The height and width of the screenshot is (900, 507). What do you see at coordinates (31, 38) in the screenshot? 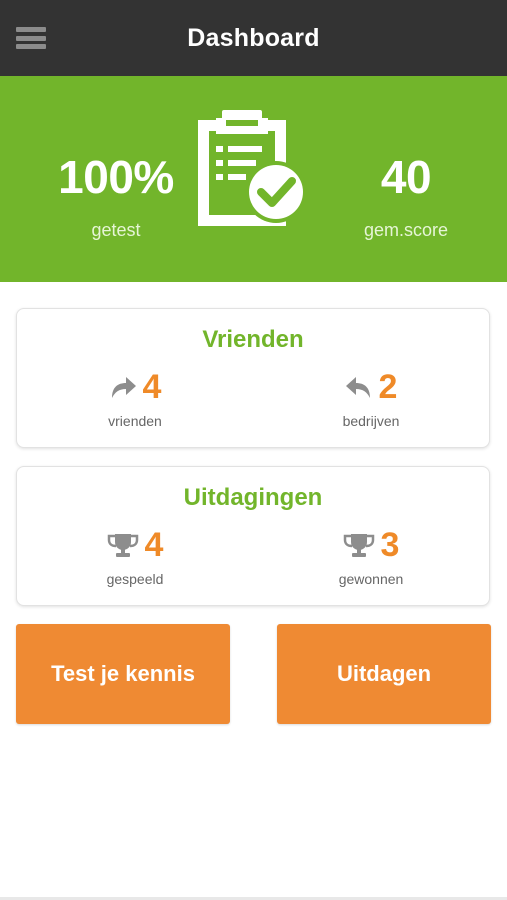
I see `hamburger-menu-icon` at bounding box center [31, 38].